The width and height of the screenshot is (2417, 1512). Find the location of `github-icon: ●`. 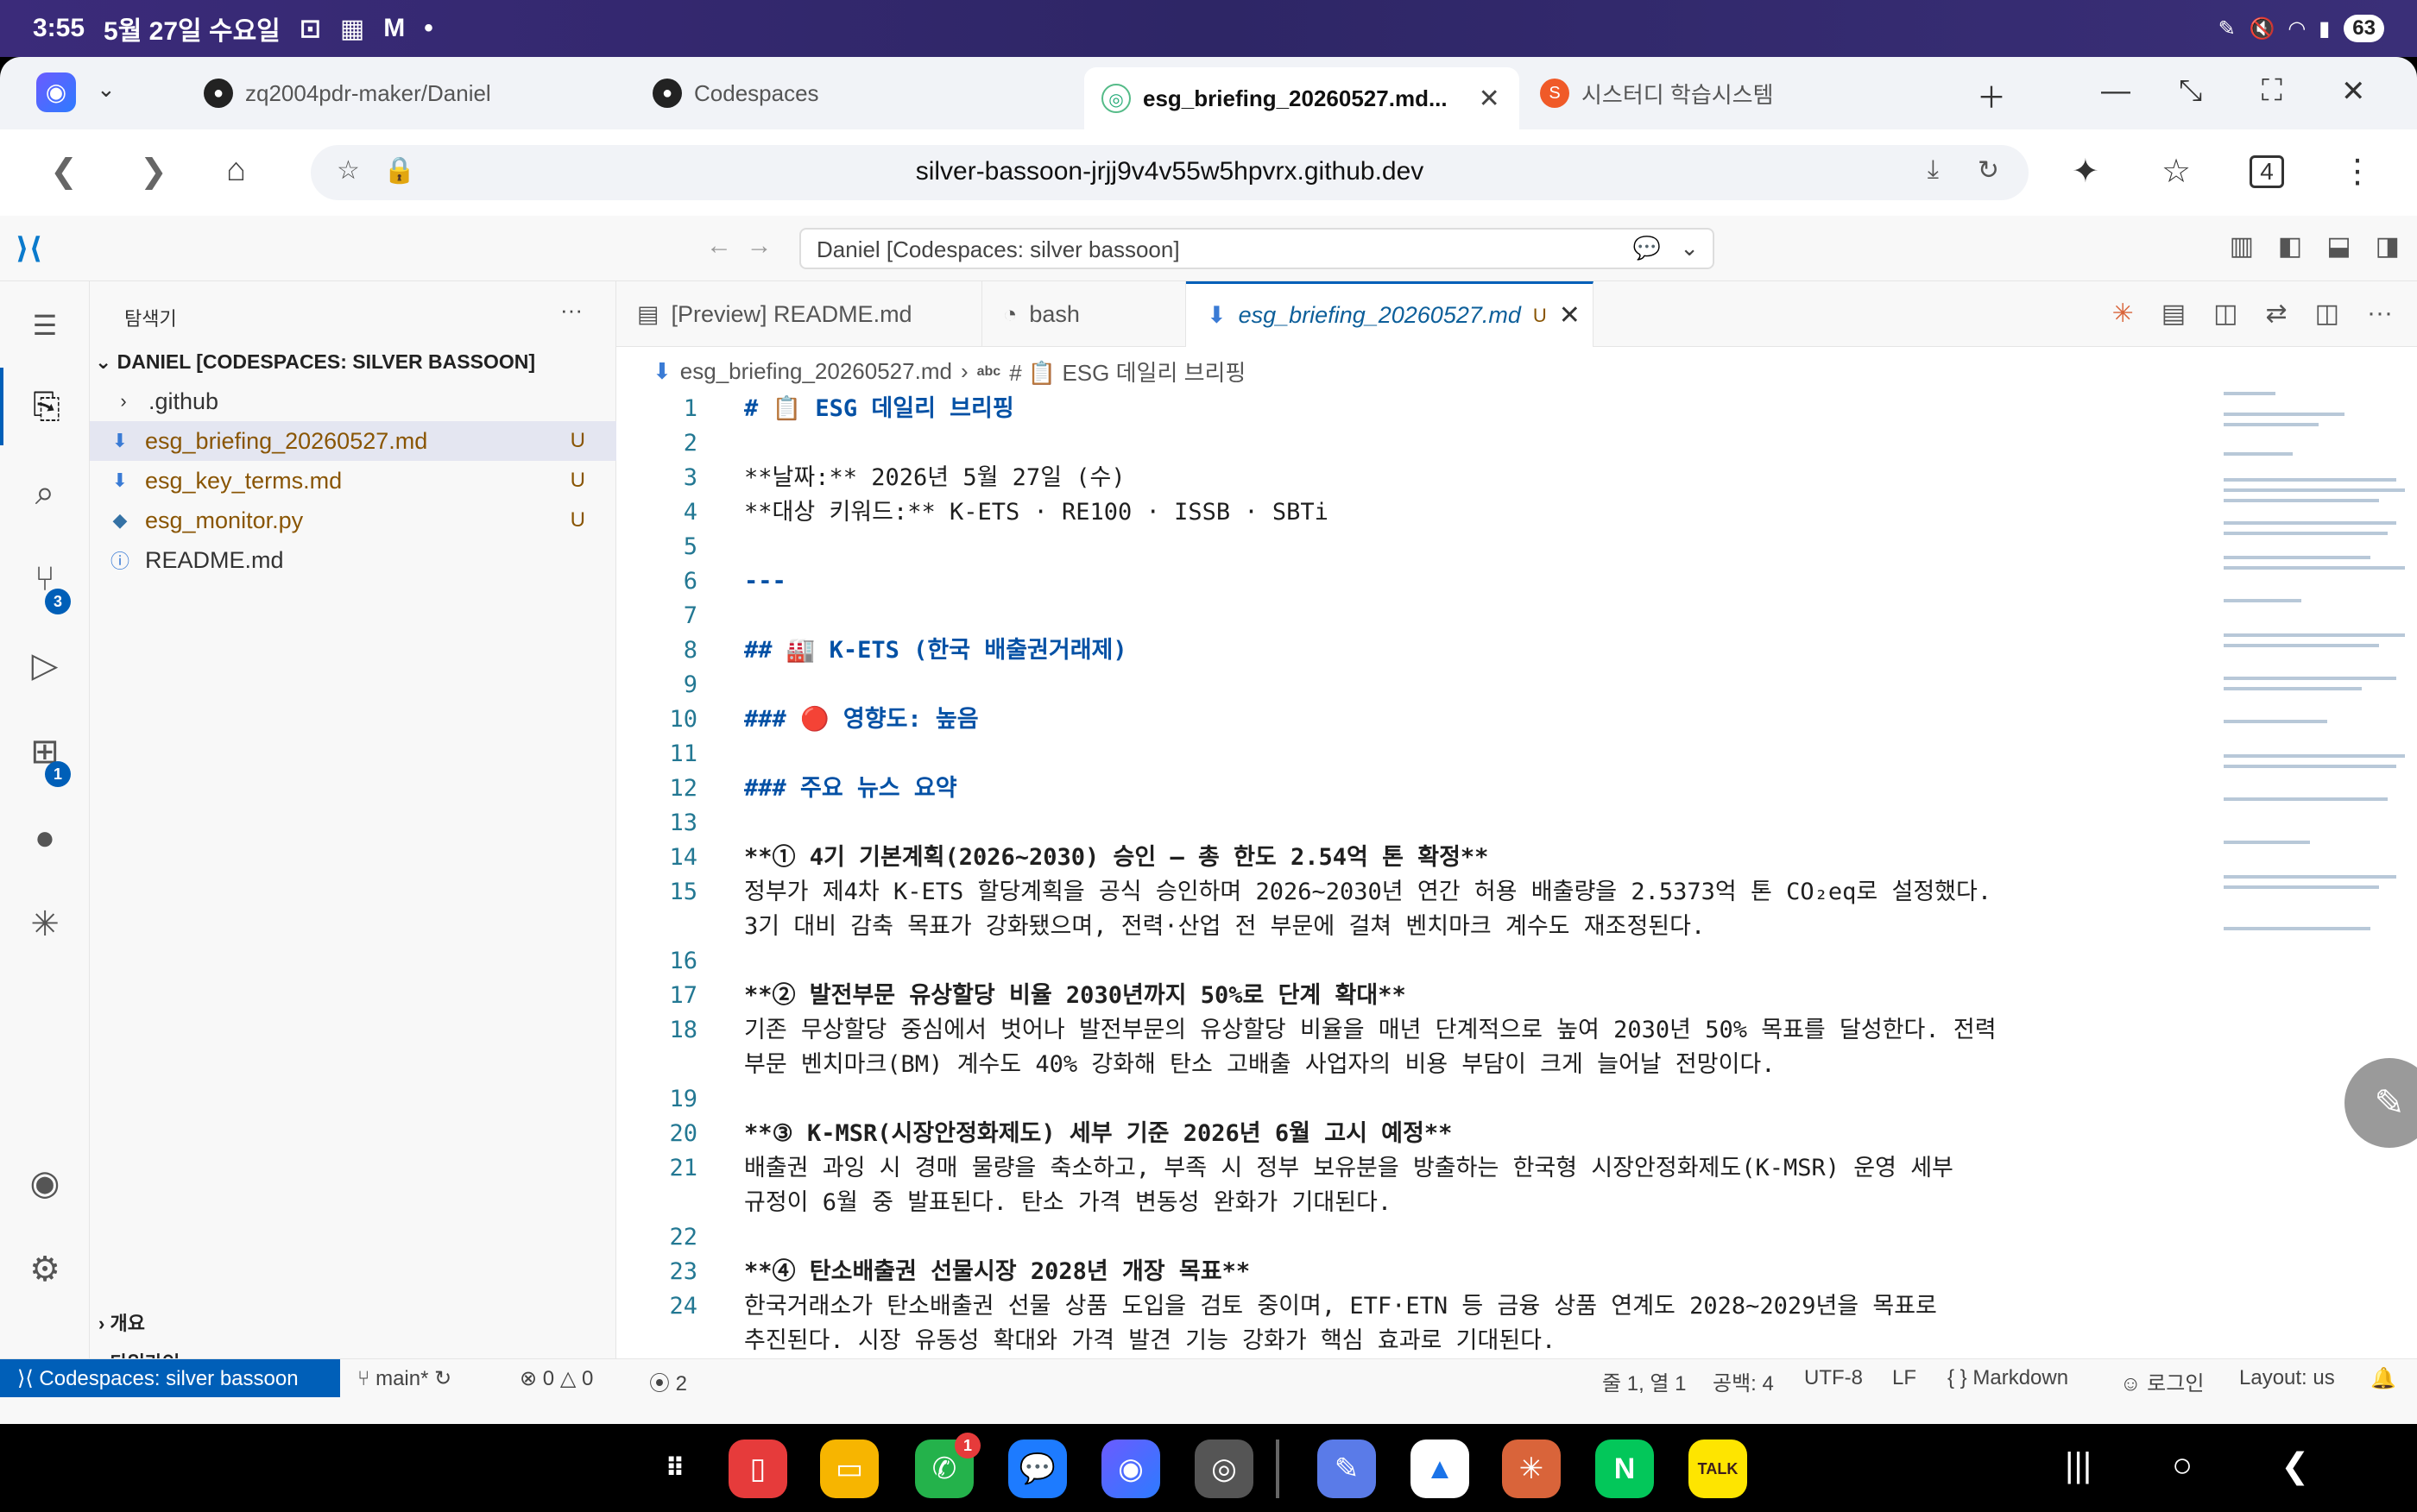

github-icon: ● is located at coordinates (45, 838).